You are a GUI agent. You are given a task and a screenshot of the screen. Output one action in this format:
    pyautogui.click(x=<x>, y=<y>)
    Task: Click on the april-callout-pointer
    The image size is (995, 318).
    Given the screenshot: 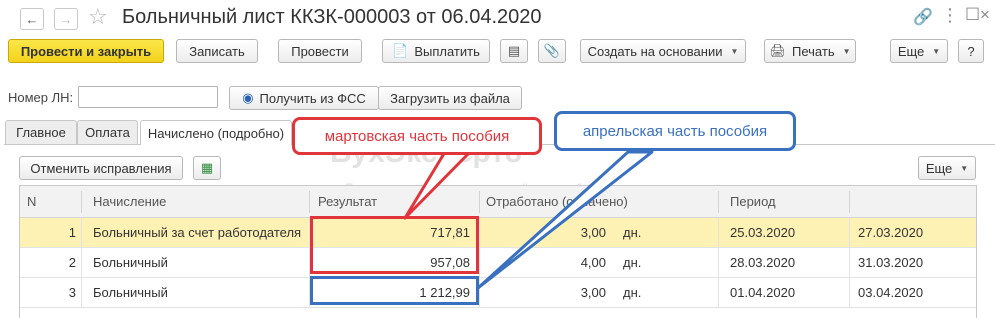 What is the action you would take?
    pyautogui.click(x=565, y=220)
    